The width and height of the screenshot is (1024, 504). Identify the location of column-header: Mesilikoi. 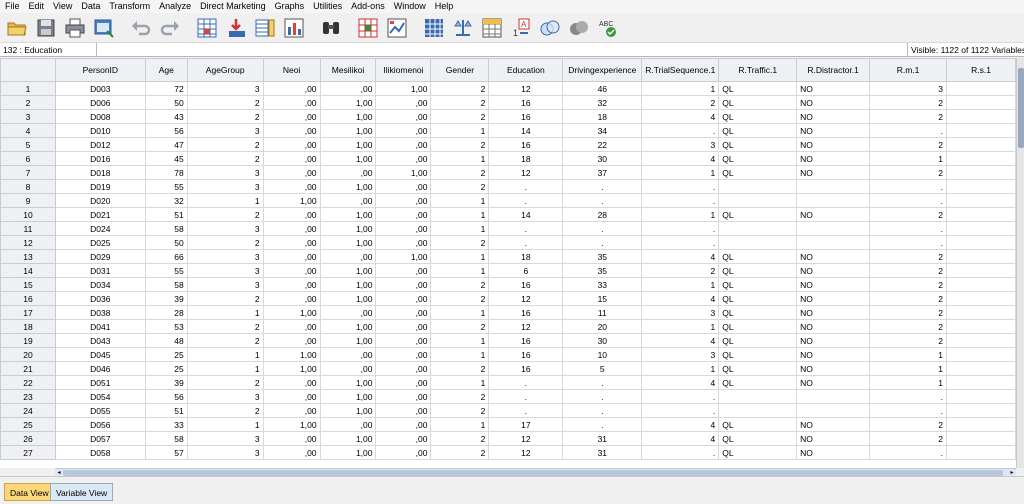
(348, 70).